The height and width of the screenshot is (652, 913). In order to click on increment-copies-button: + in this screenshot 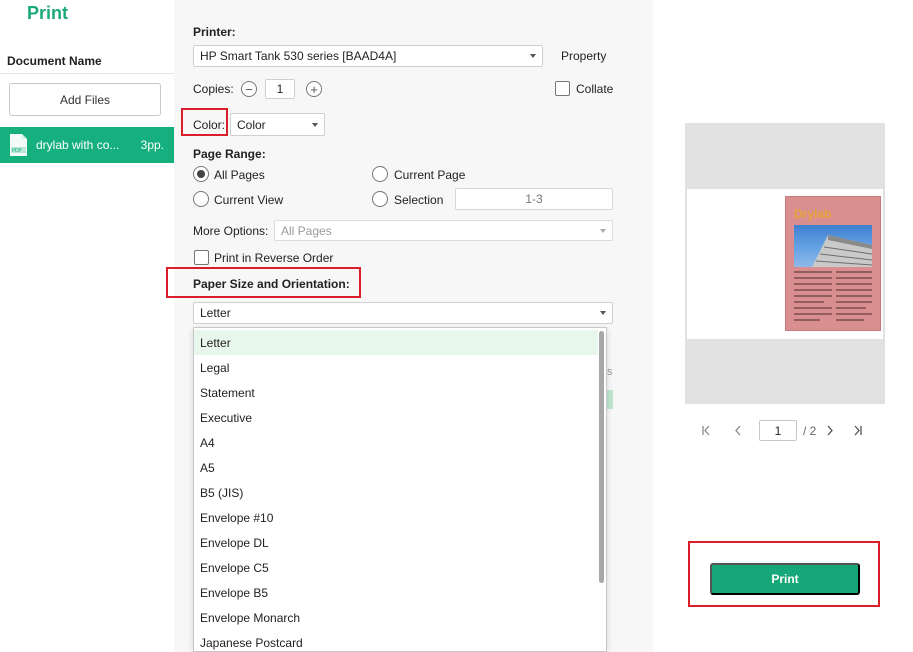, I will do `click(314, 89)`.